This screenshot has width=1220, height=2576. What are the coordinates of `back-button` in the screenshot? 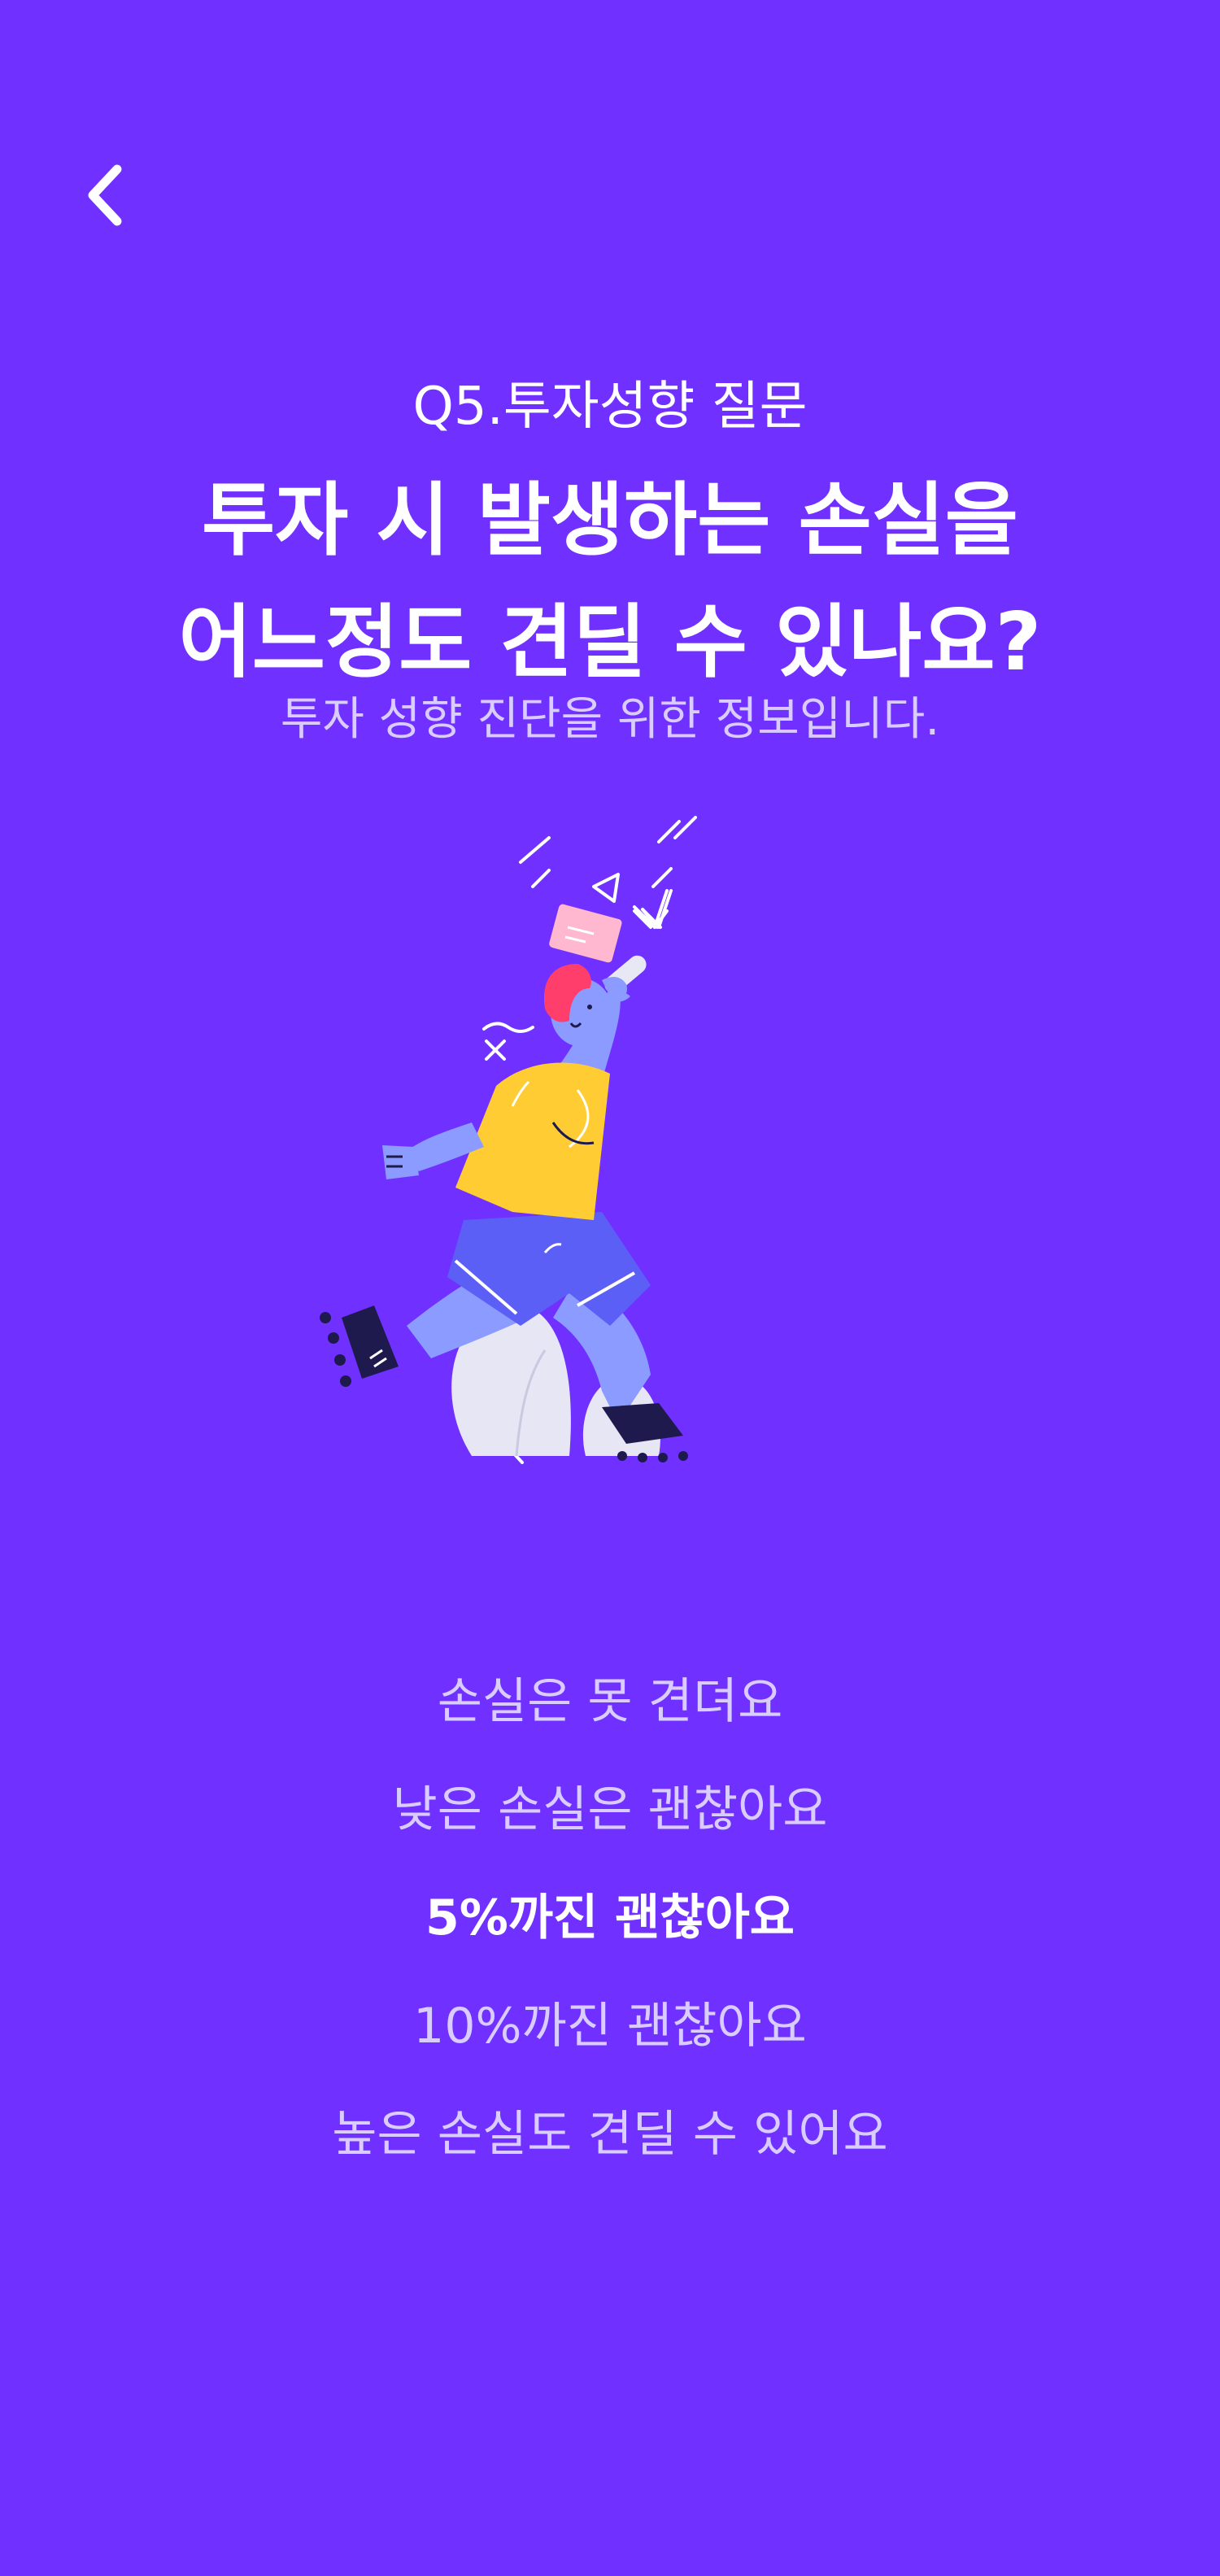 It's located at (106, 195).